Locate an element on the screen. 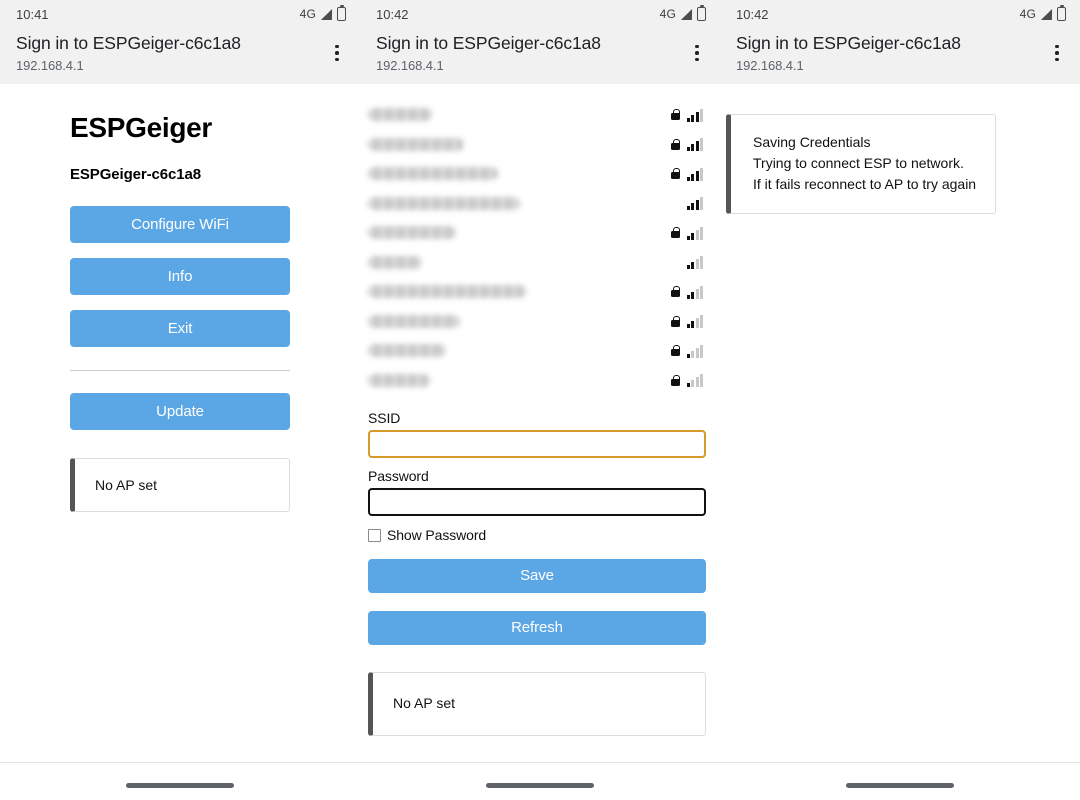 The width and height of the screenshot is (1080, 800). show-password-row: Show Password is located at coordinates (536, 535).